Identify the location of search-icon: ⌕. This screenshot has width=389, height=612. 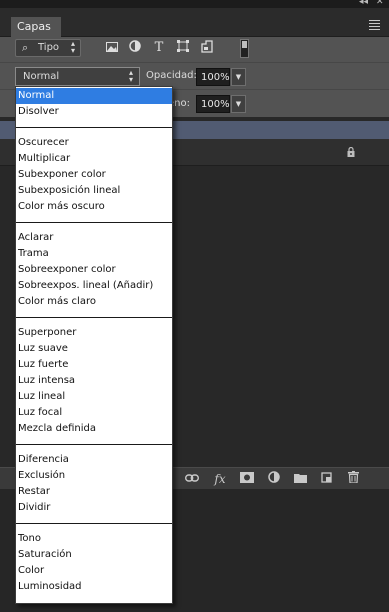
(25, 47).